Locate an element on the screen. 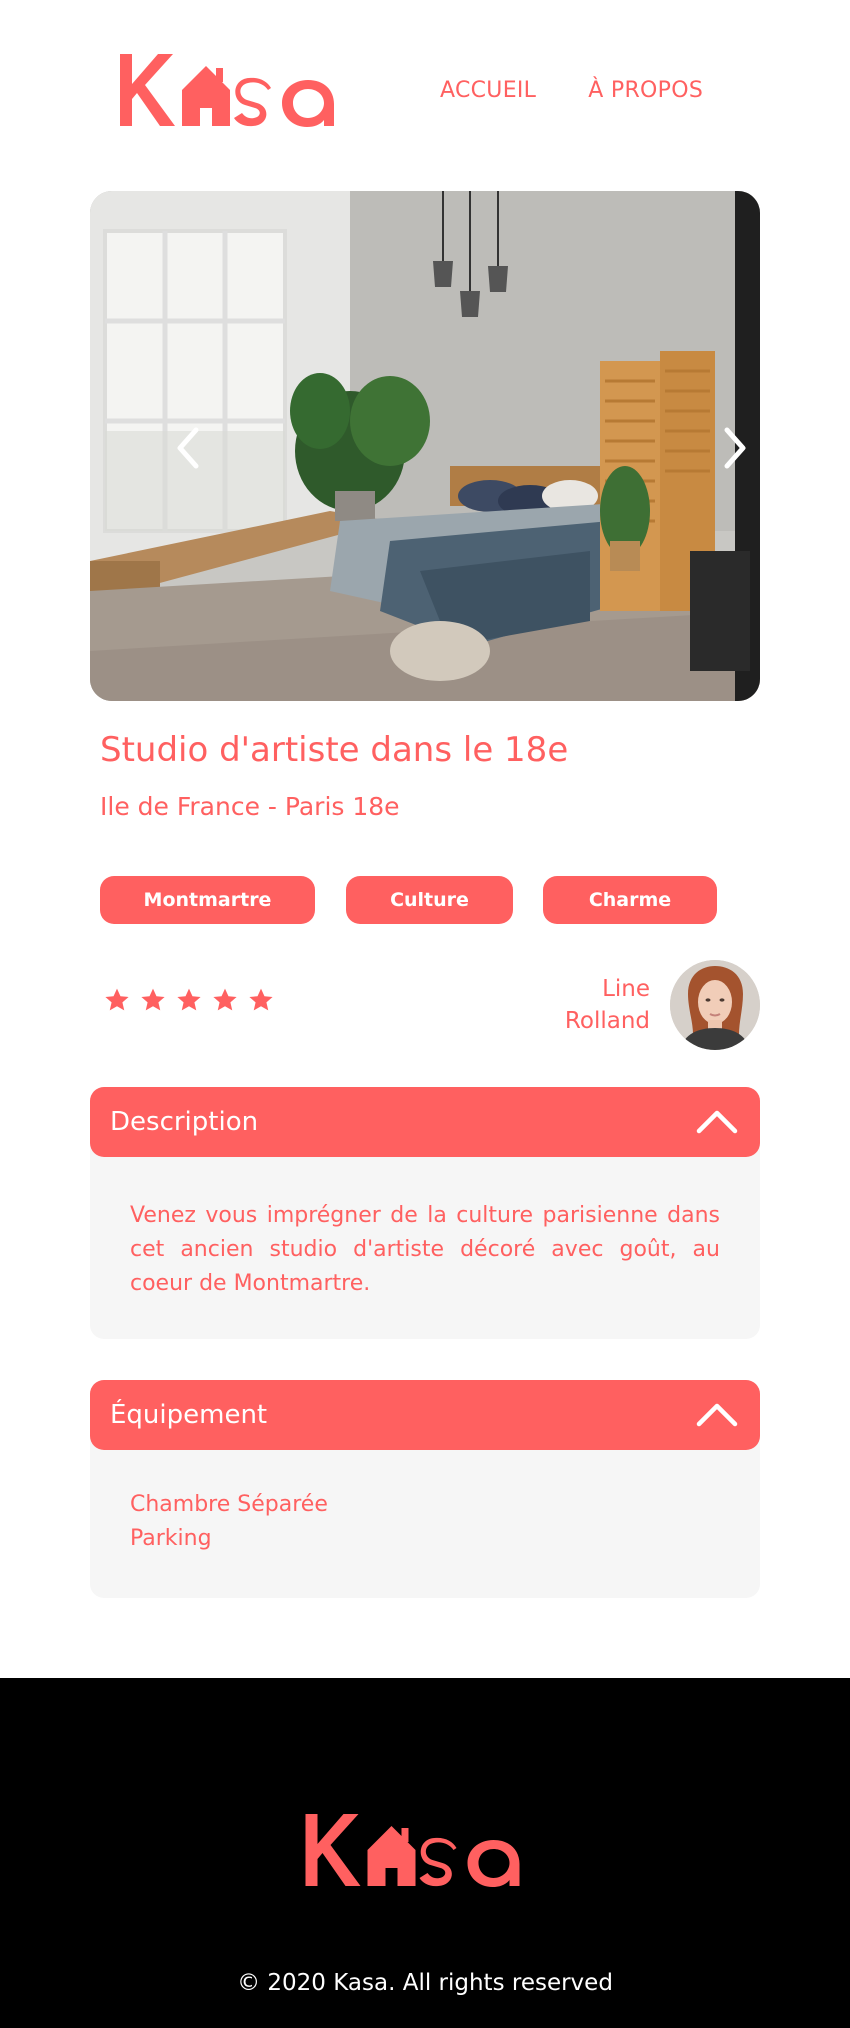 The width and height of the screenshot is (850, 2028). chevron-right-icon is located at coordinates (735, 448).